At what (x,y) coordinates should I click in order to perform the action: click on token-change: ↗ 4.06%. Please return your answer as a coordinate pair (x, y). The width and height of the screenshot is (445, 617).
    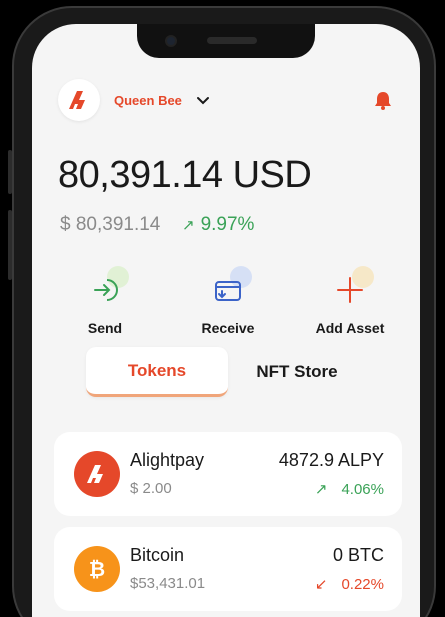
    Looking at the image, I should click on (349, 489).